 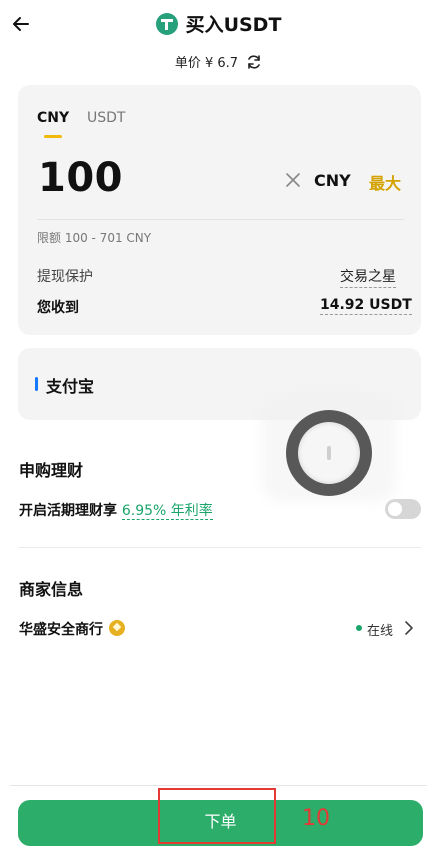 What do you see at coordinates (359, 628) in the screenshot?
I see `online-status-dot` at bounding box center [359, 628].